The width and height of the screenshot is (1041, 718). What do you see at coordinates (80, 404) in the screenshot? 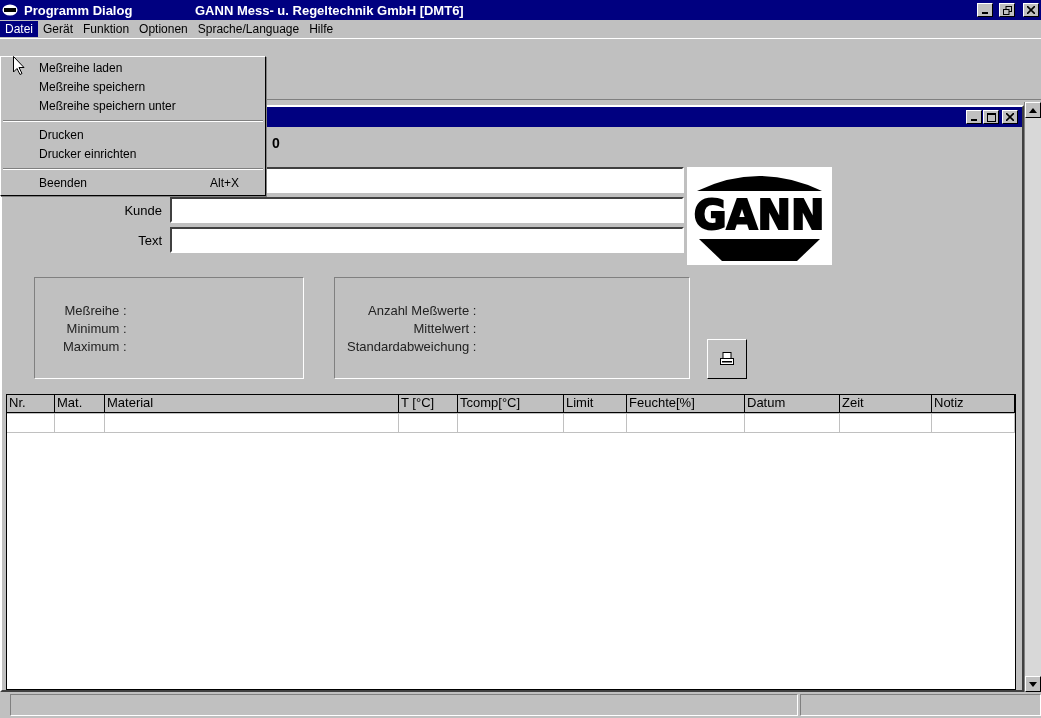
I see `column-header: Mat.` at bounding box center [80, 404].